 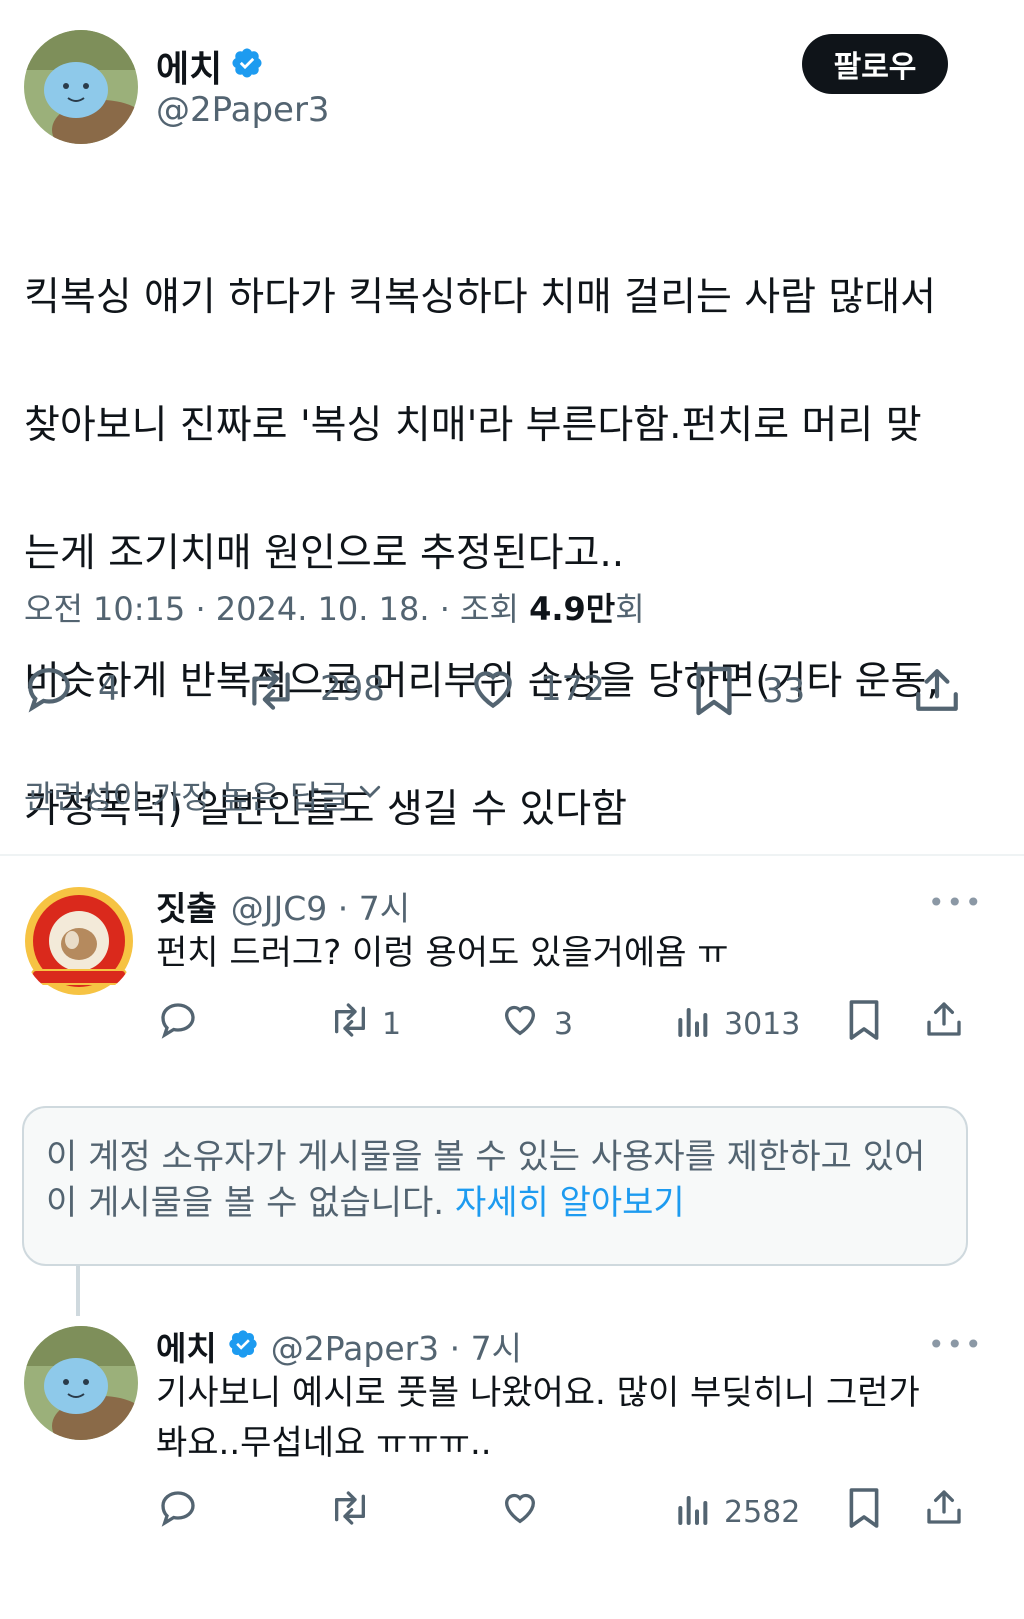 I want to click on thread-connector, so click(x=78, y=1291).